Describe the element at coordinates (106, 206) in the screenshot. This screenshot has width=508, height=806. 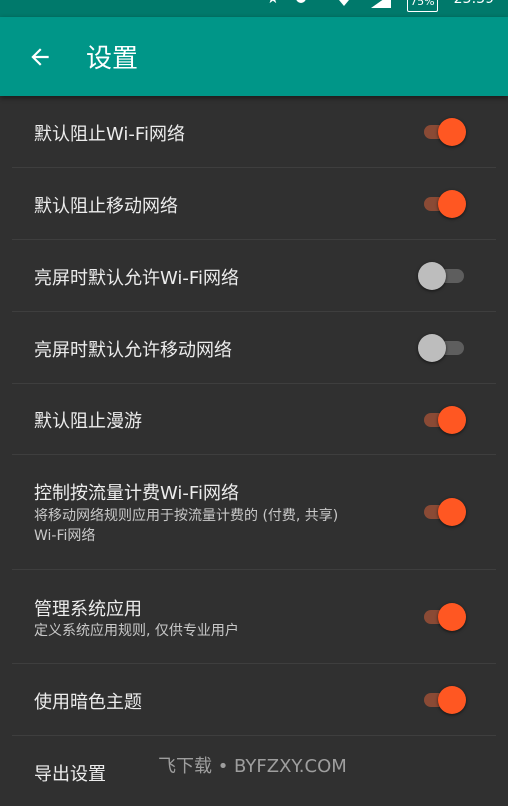
I see `setting-label: 默认阻止移动网络` at that location.